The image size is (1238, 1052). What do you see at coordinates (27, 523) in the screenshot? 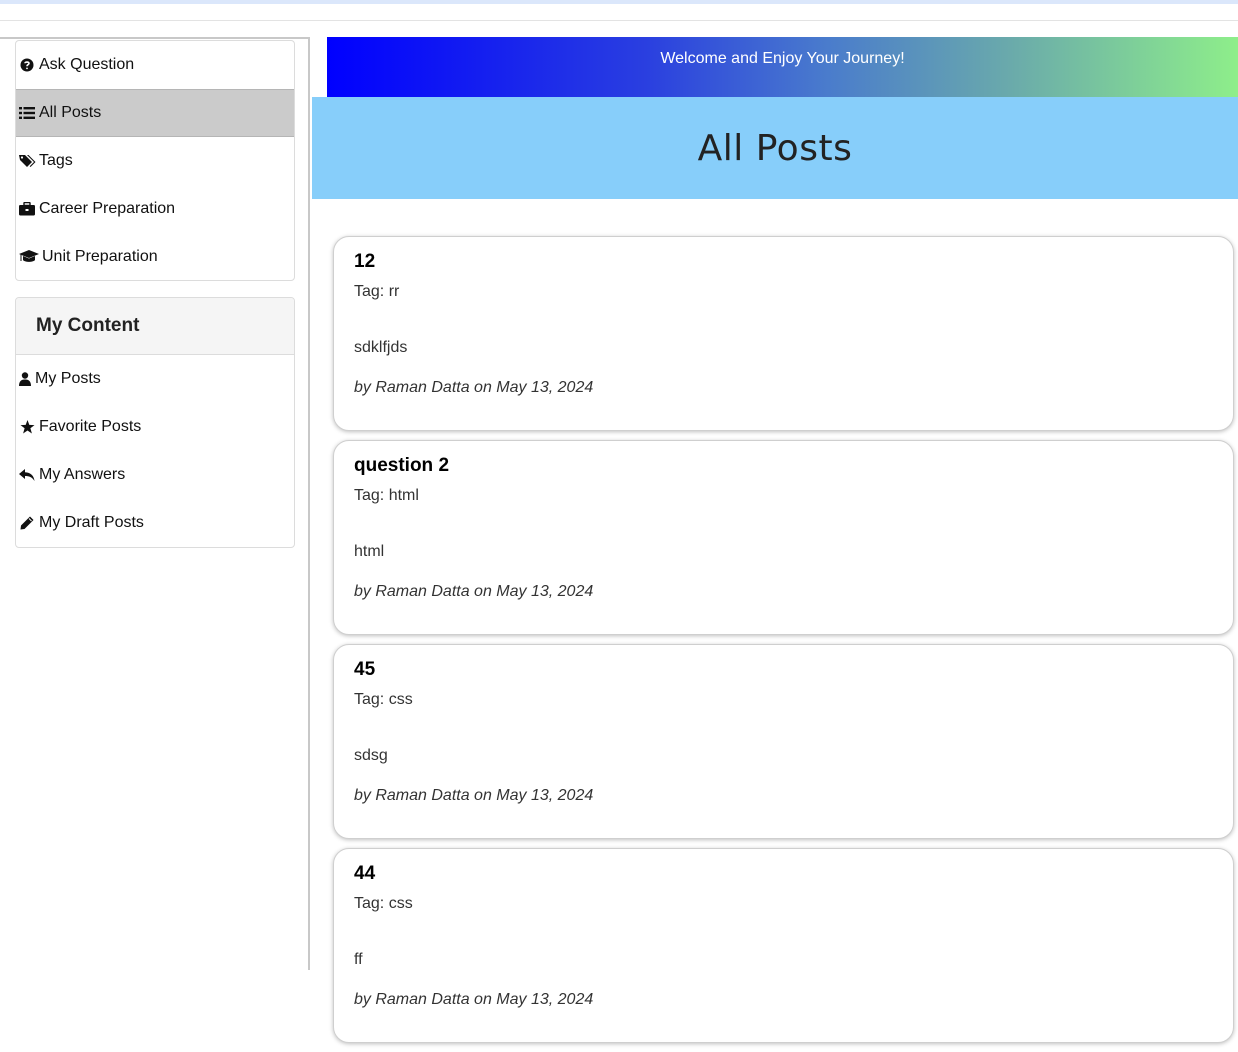
I see `pencil-icon` at bounding box center [27, 523].